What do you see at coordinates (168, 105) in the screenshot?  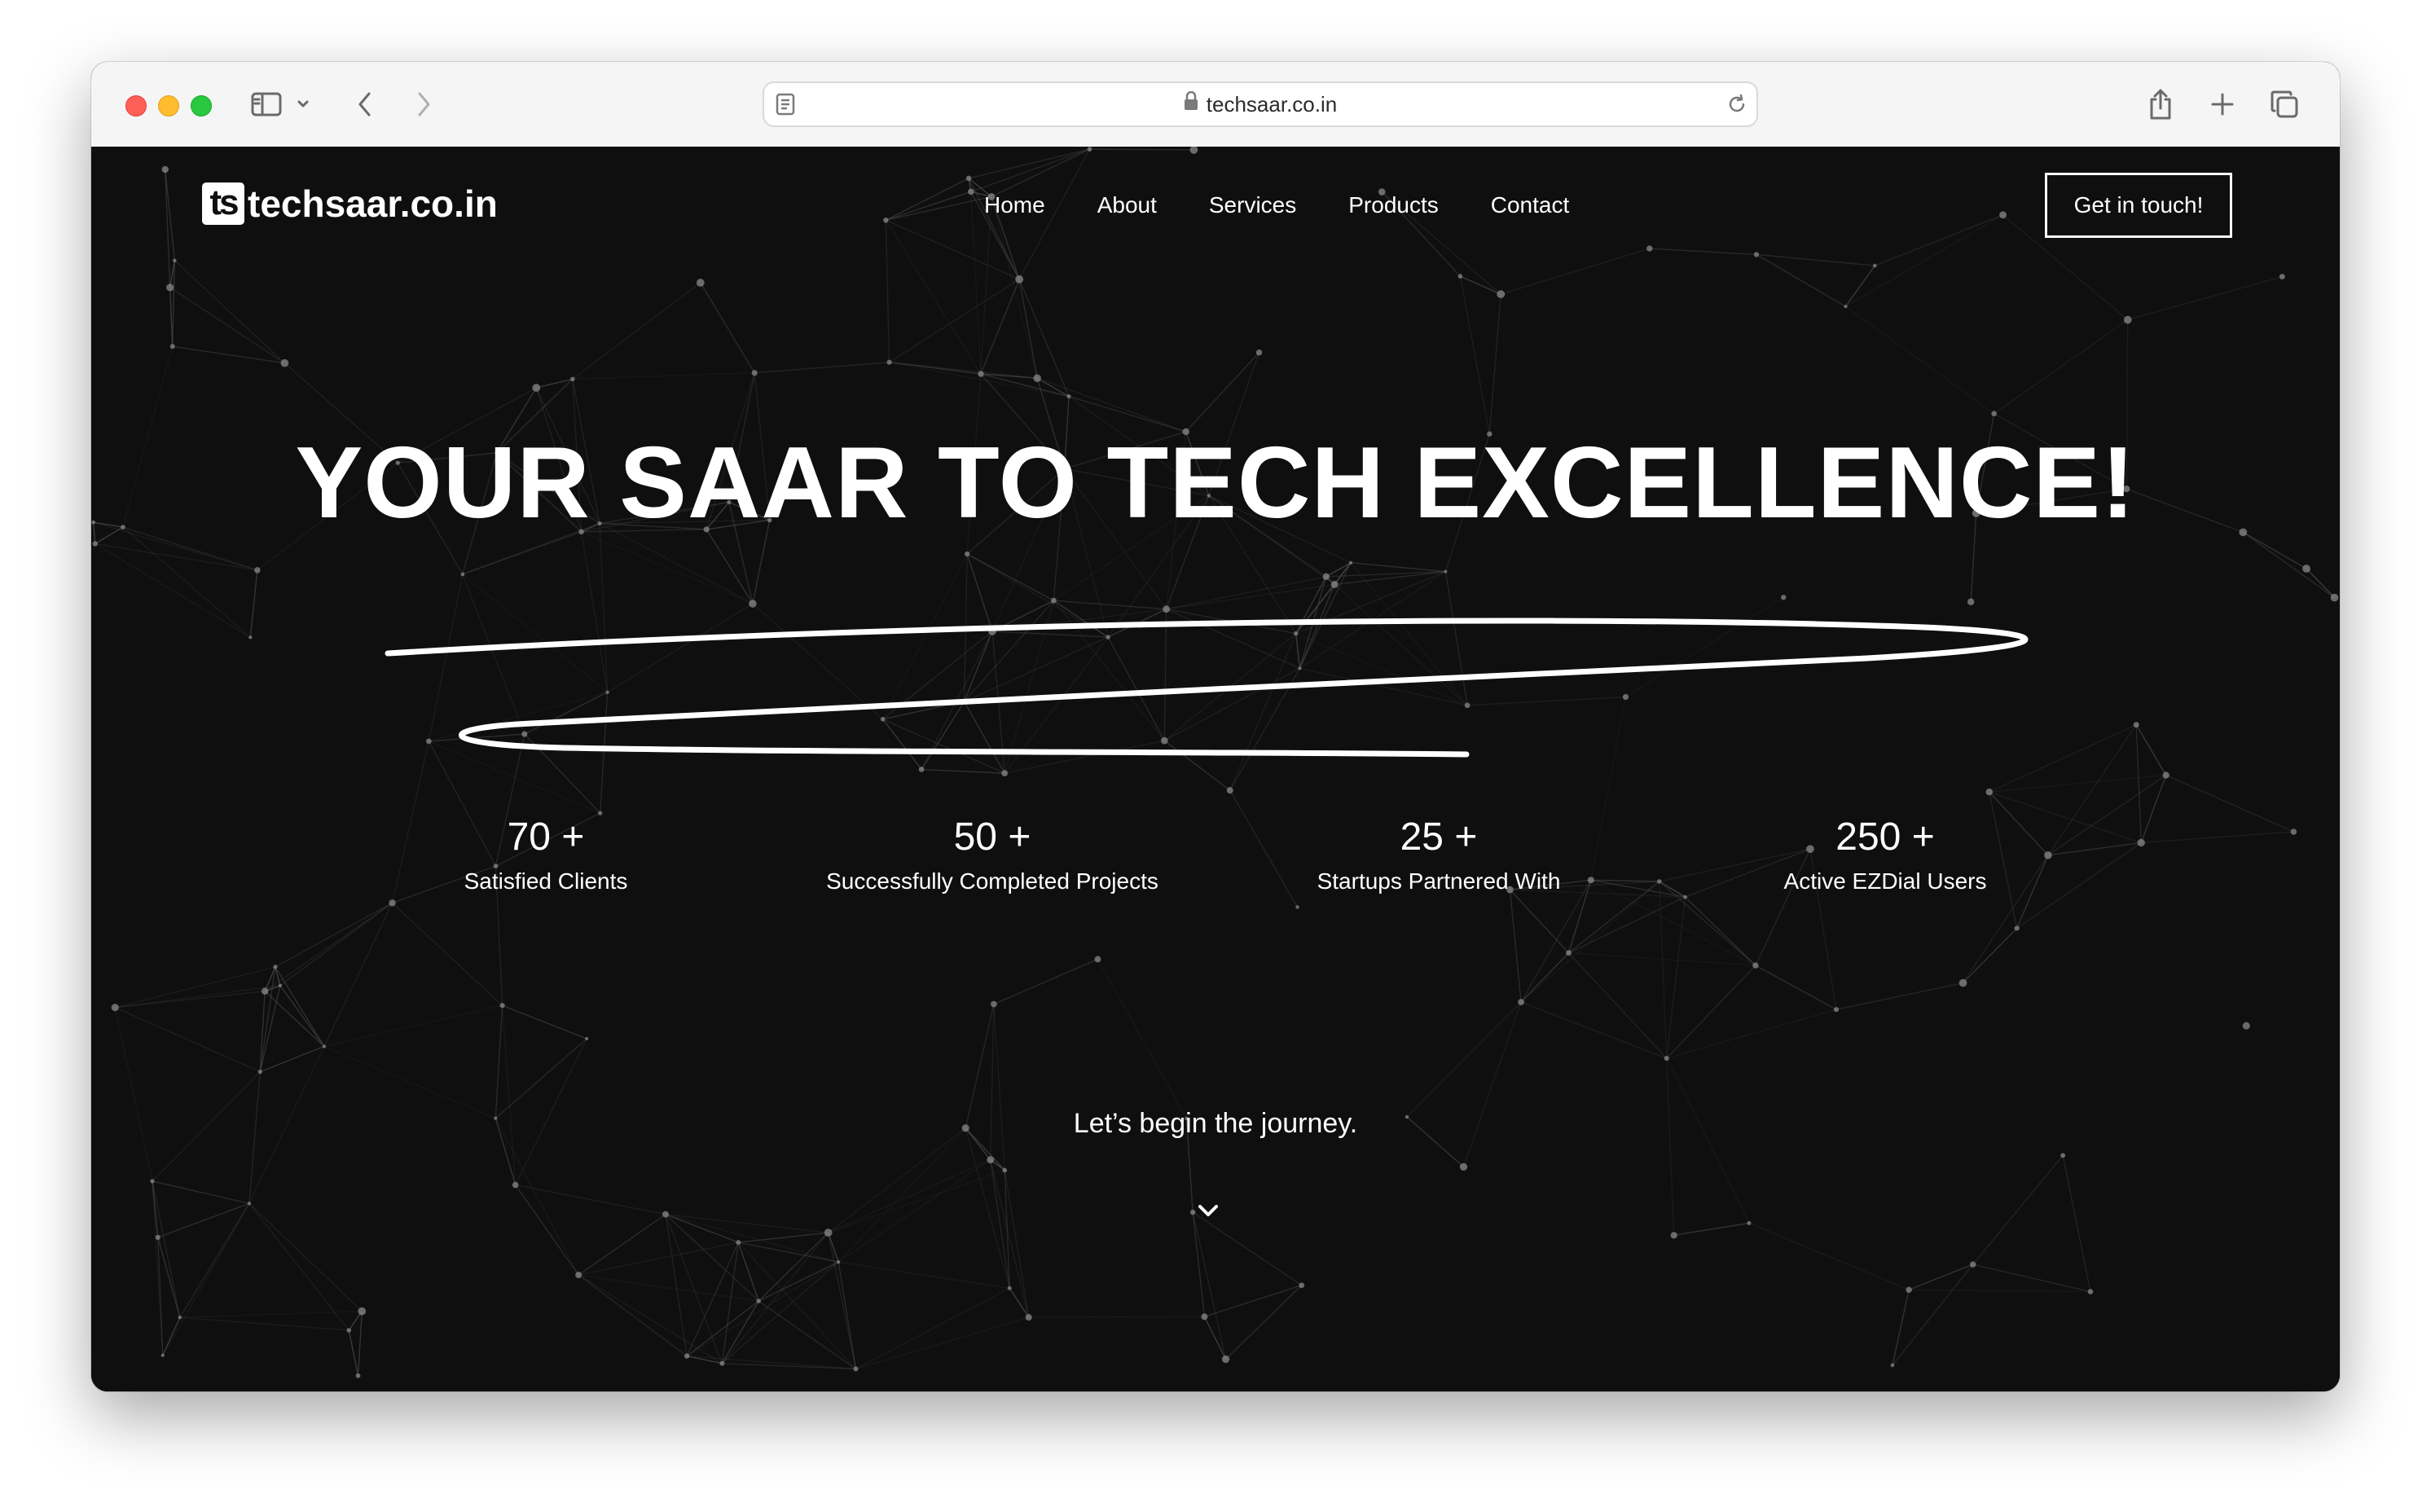 I see `minimize-window-button` at bounding box center [168, 105].